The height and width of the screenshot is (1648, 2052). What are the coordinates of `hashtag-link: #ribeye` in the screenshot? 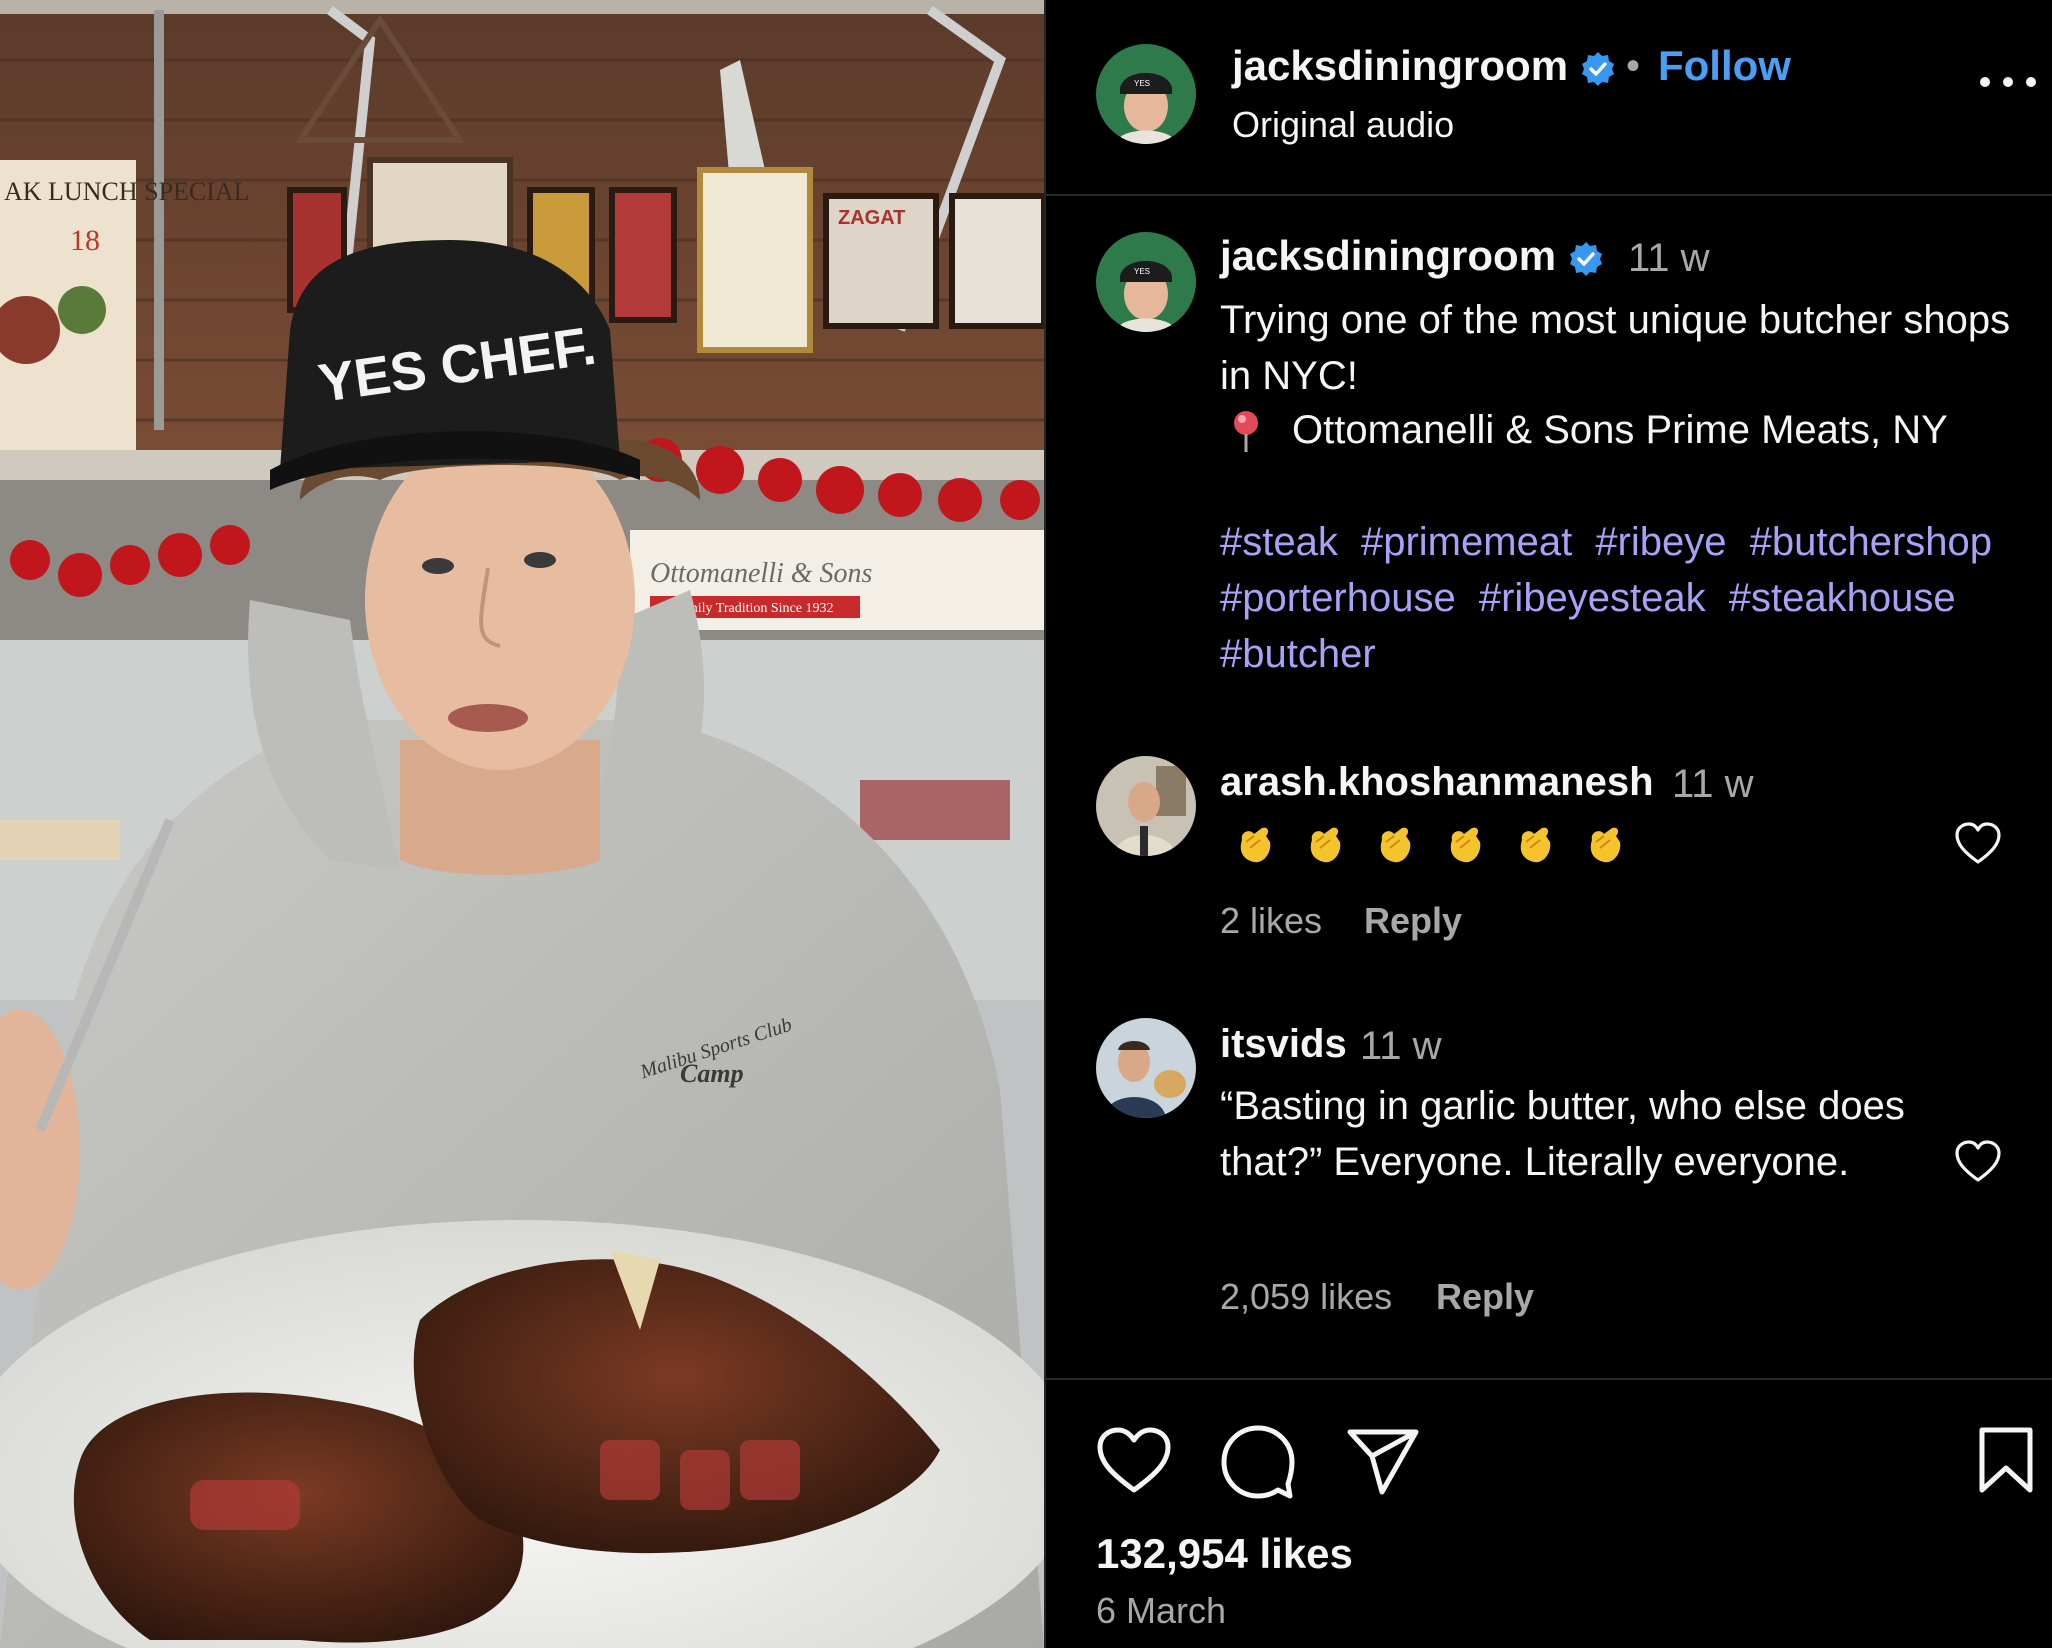 It's located at (1660, 542).